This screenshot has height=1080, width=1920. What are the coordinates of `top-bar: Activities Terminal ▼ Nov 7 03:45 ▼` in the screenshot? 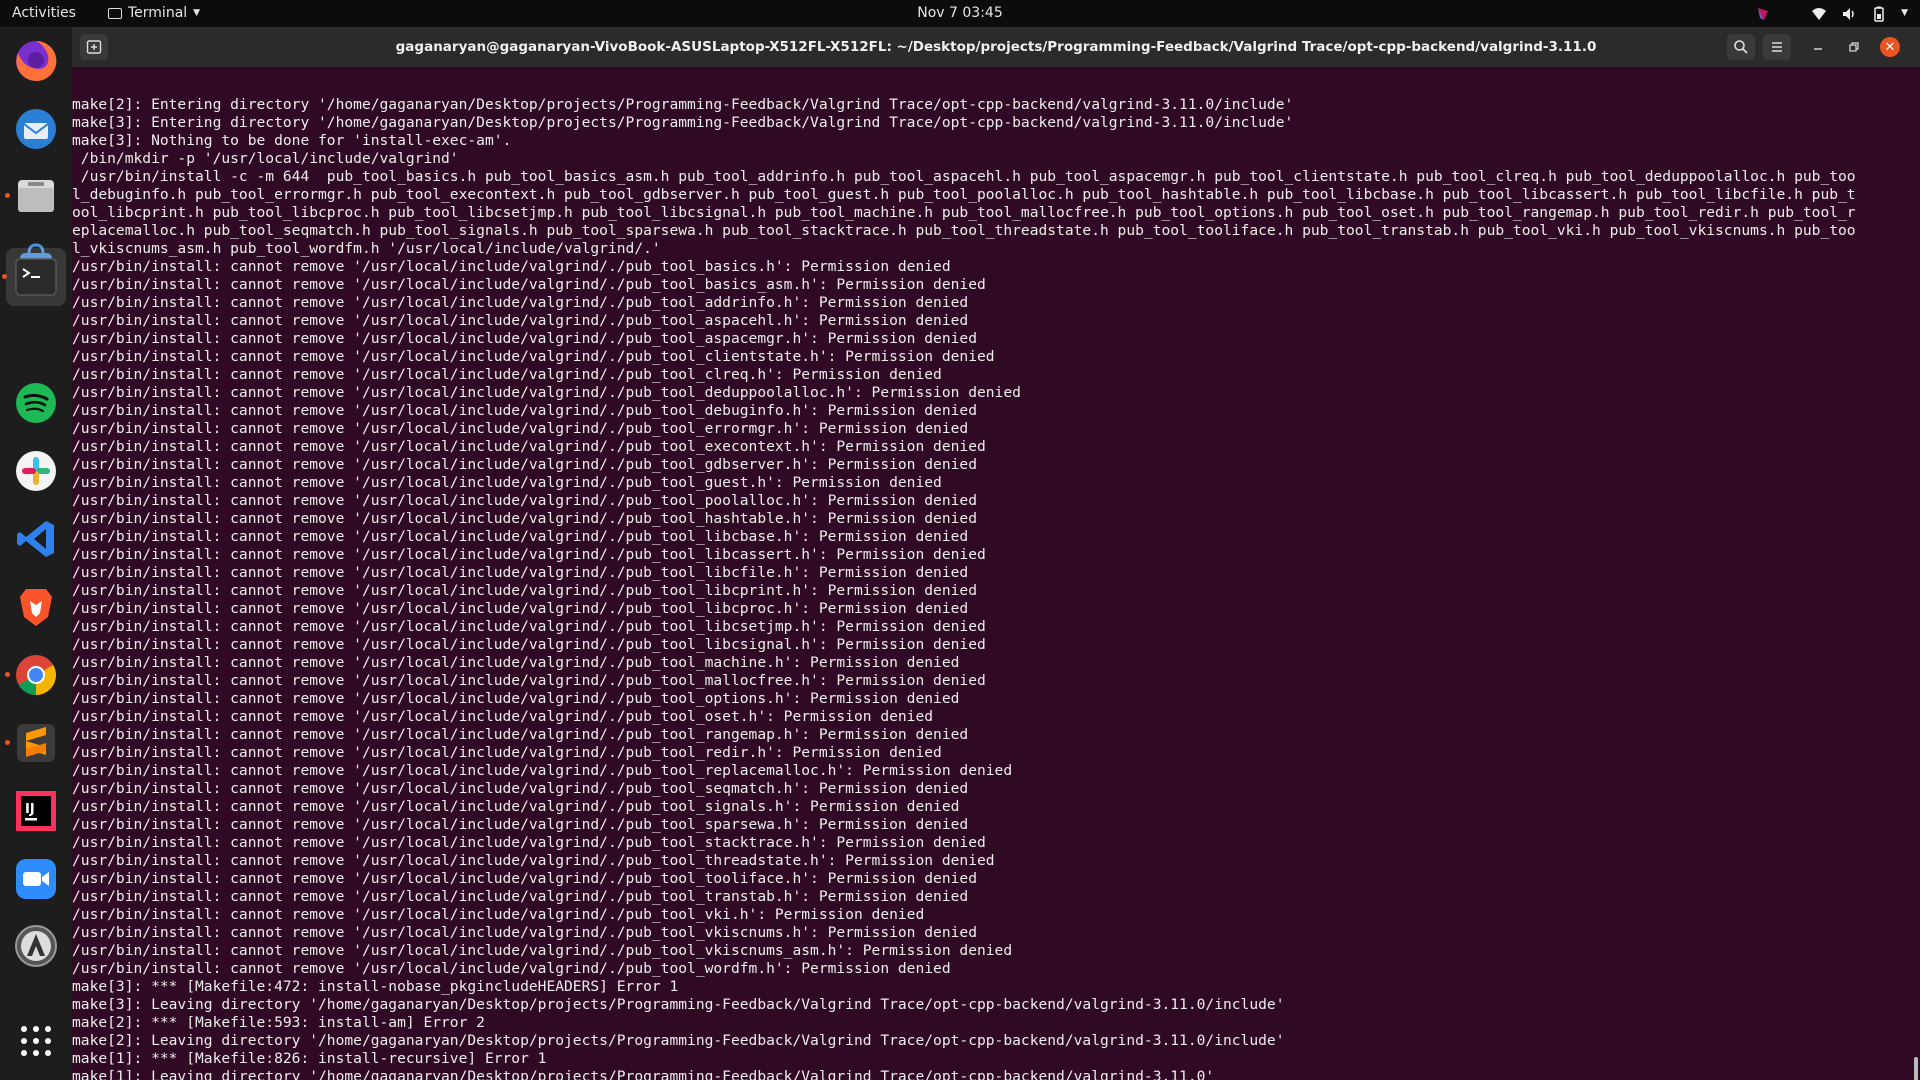 It's located at (960, 13).